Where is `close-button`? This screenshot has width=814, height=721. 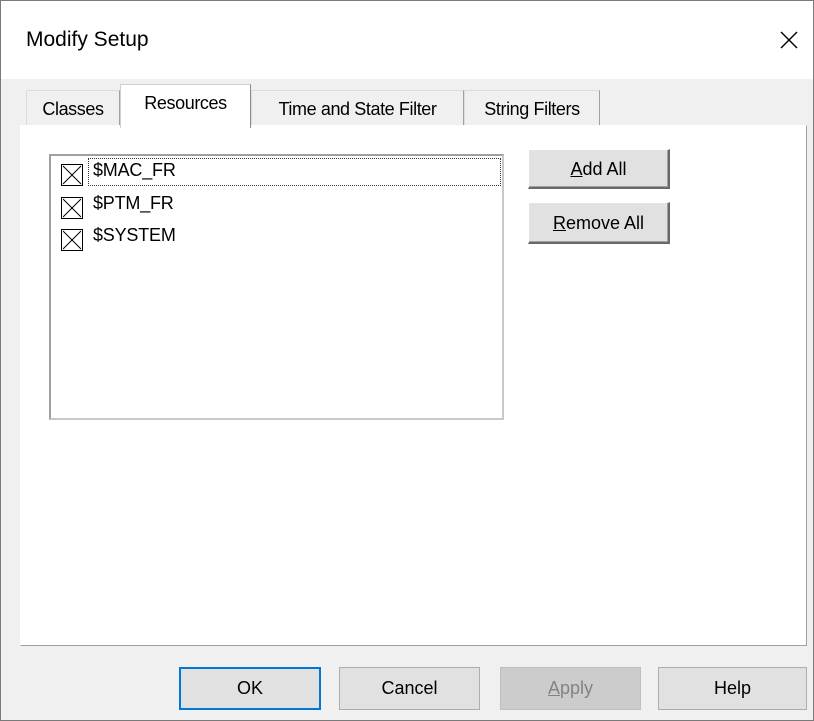 close-button is located at coordinates (789, 40).